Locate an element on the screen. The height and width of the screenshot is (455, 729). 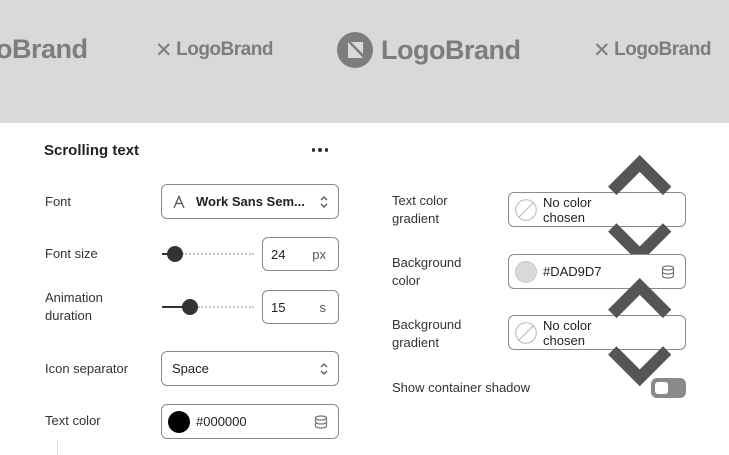
font-size-slider is located at coordinates (208, 254).